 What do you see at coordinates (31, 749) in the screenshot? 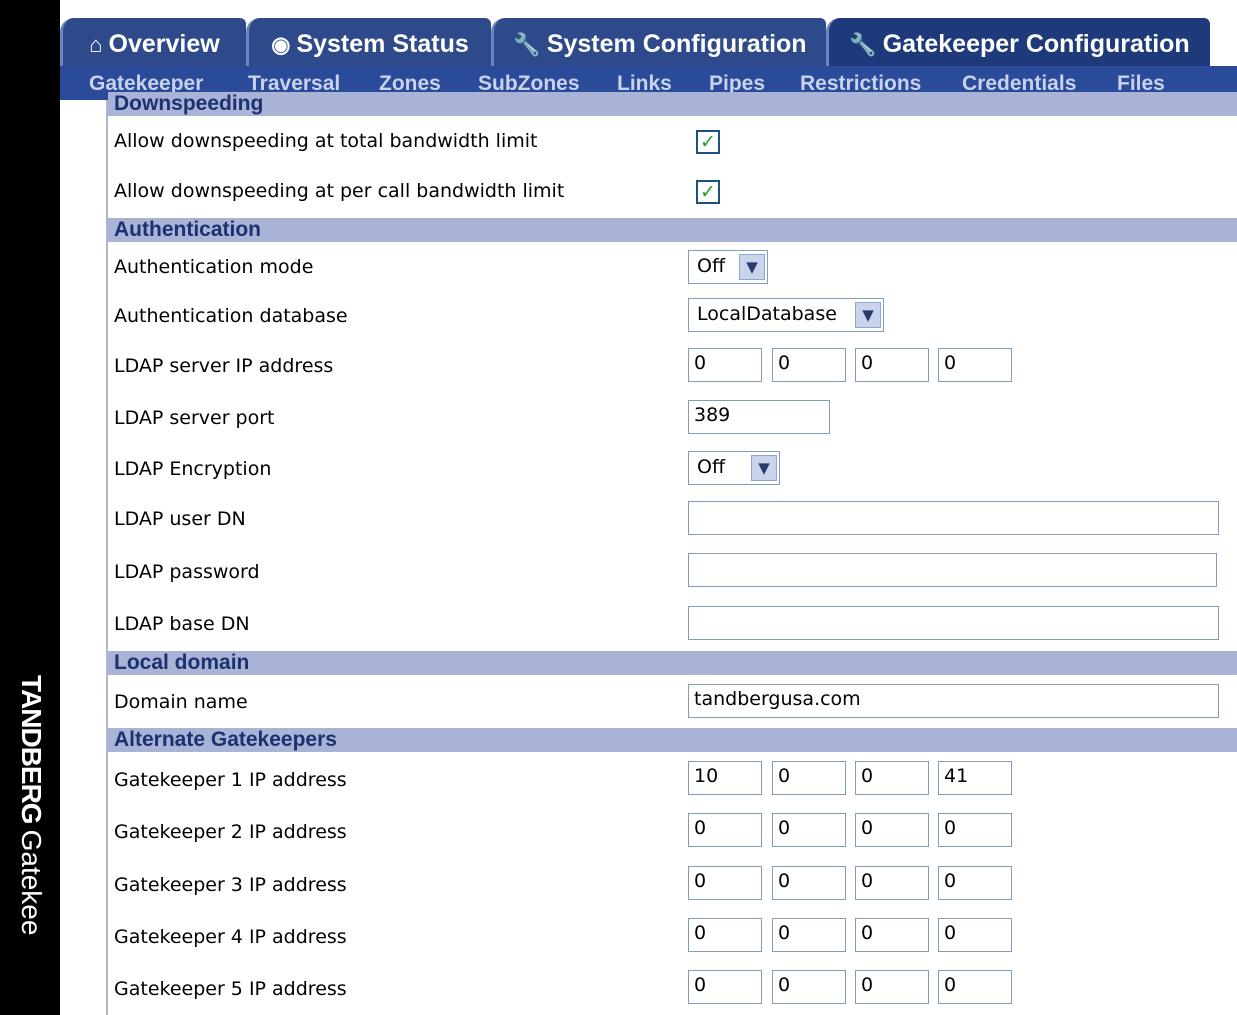
I see `brand-name: TANDBERG` at bounding box center [31, 749].